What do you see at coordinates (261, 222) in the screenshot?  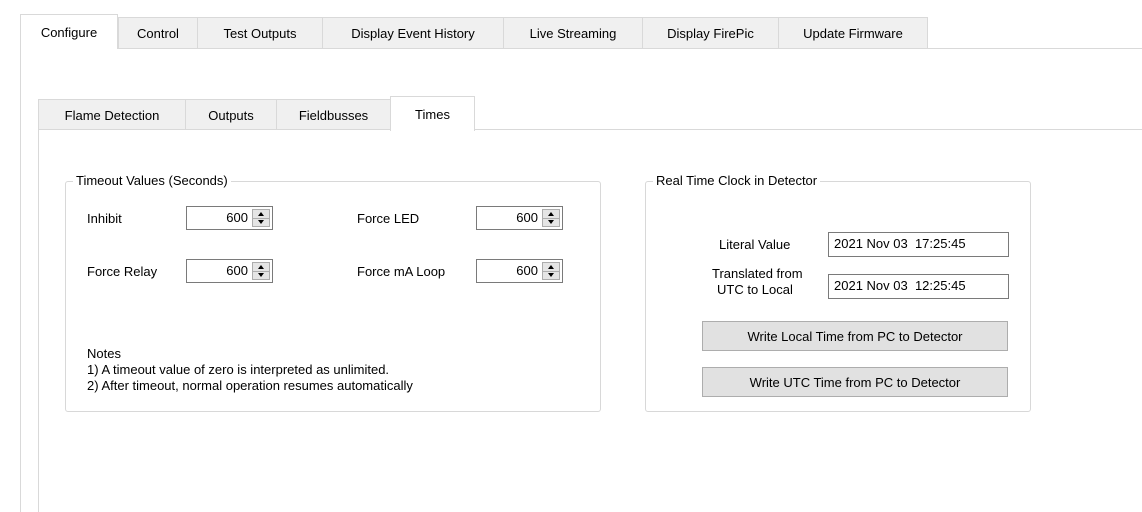 I see `inhibit-down-icon` at bounding box center [261, 222].